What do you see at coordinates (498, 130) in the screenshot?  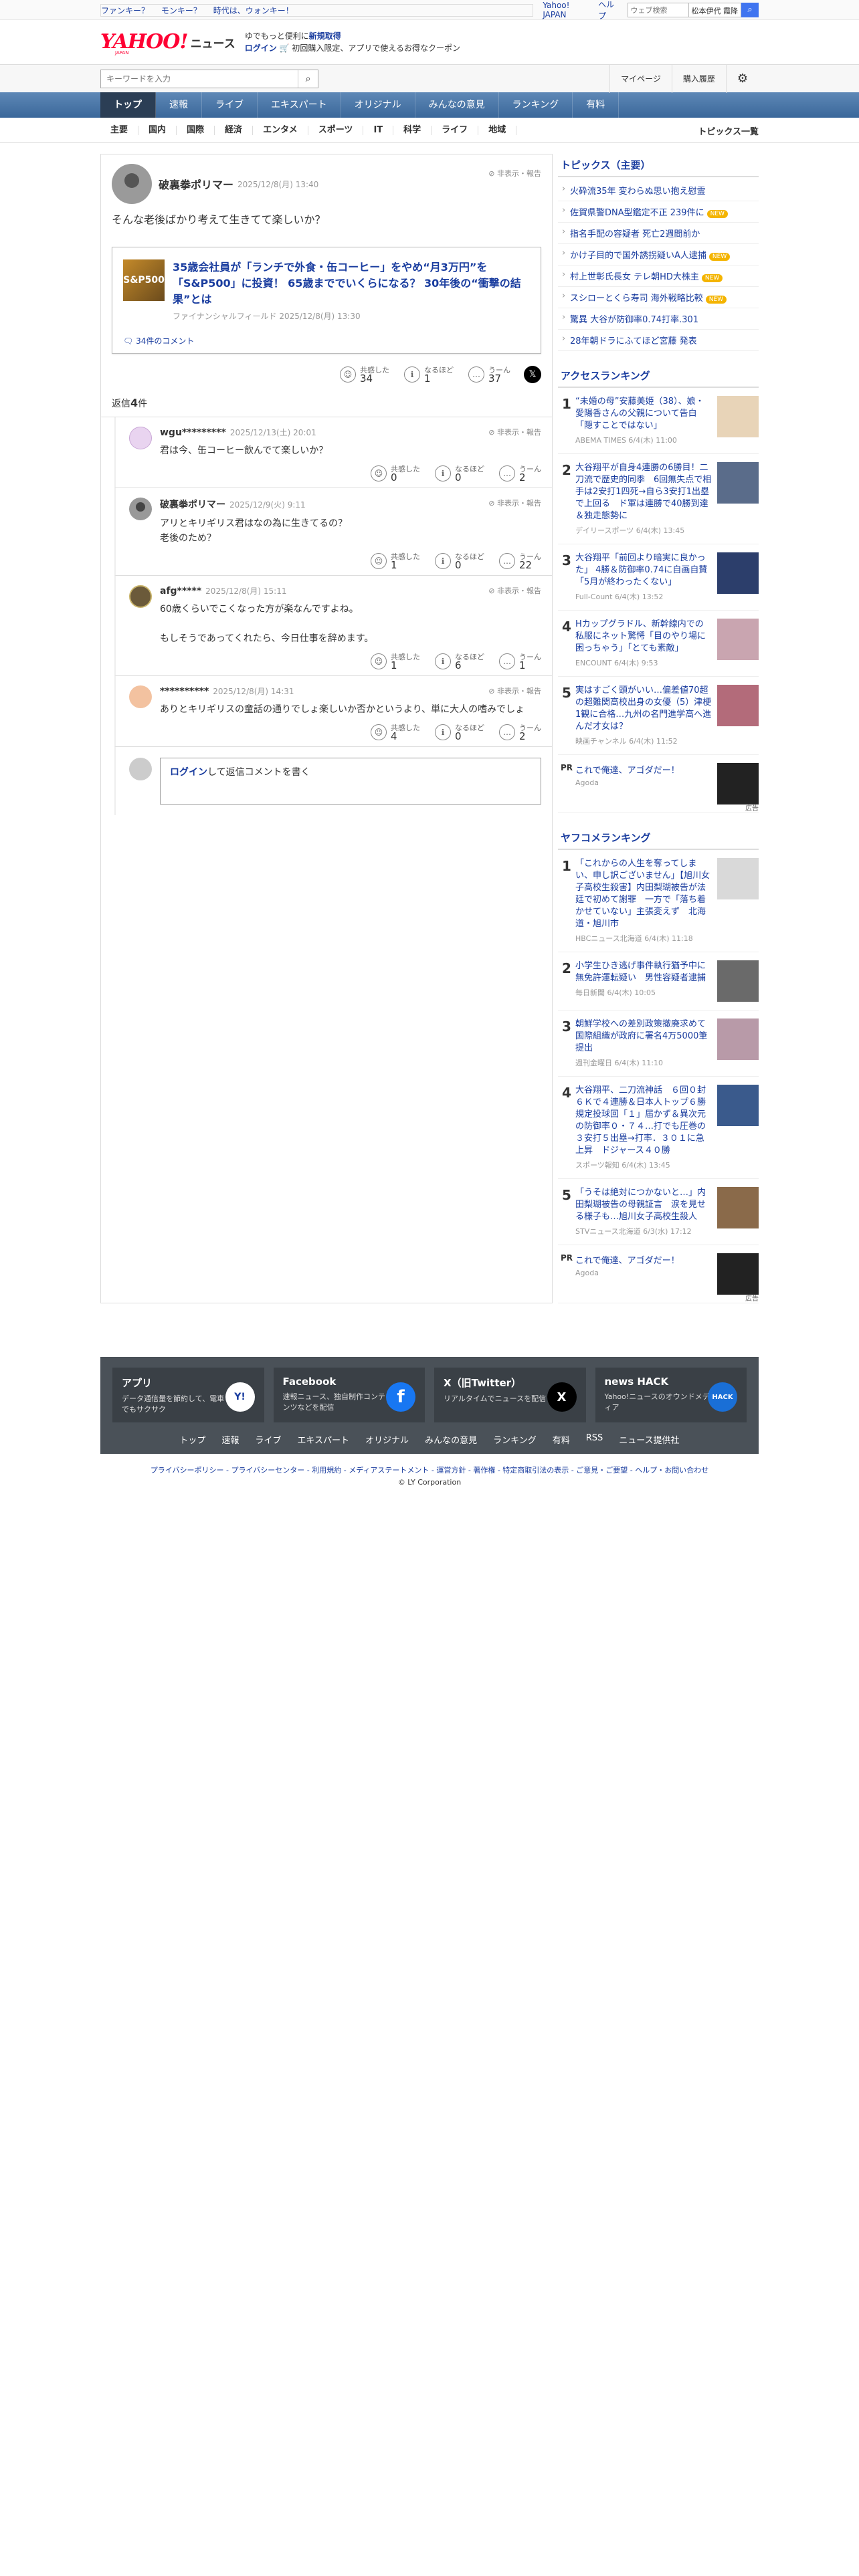 I see `subnav-local: 地域` at bounding box center [498, 130].